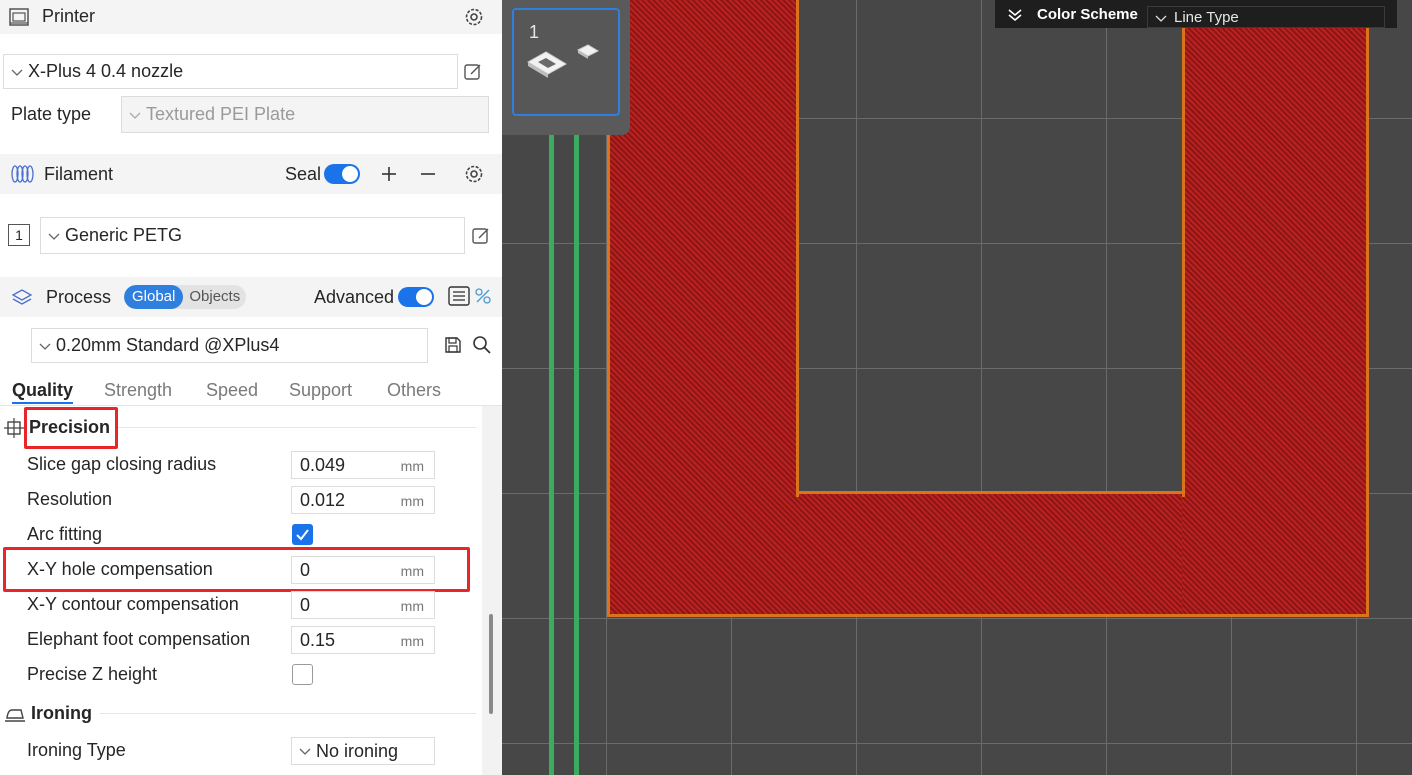 This screenshot has height=775, width=1412. I want to click on checkmark-icon, so click(302, 535).